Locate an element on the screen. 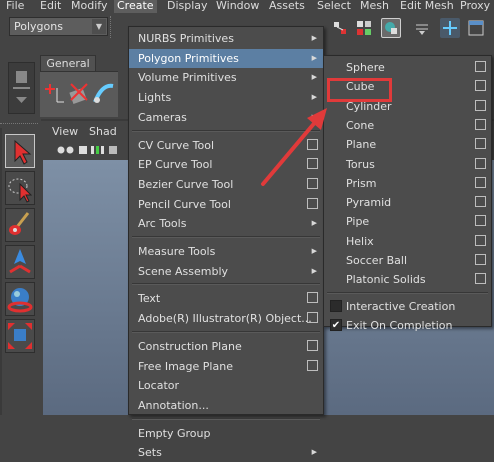  menubar-item-assets: Assets is located at coordinates (287, 6).